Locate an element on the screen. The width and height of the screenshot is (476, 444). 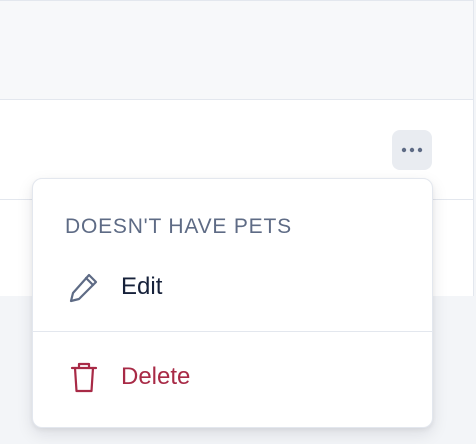
delete-label: Delete is located at coordinates (156, 376).